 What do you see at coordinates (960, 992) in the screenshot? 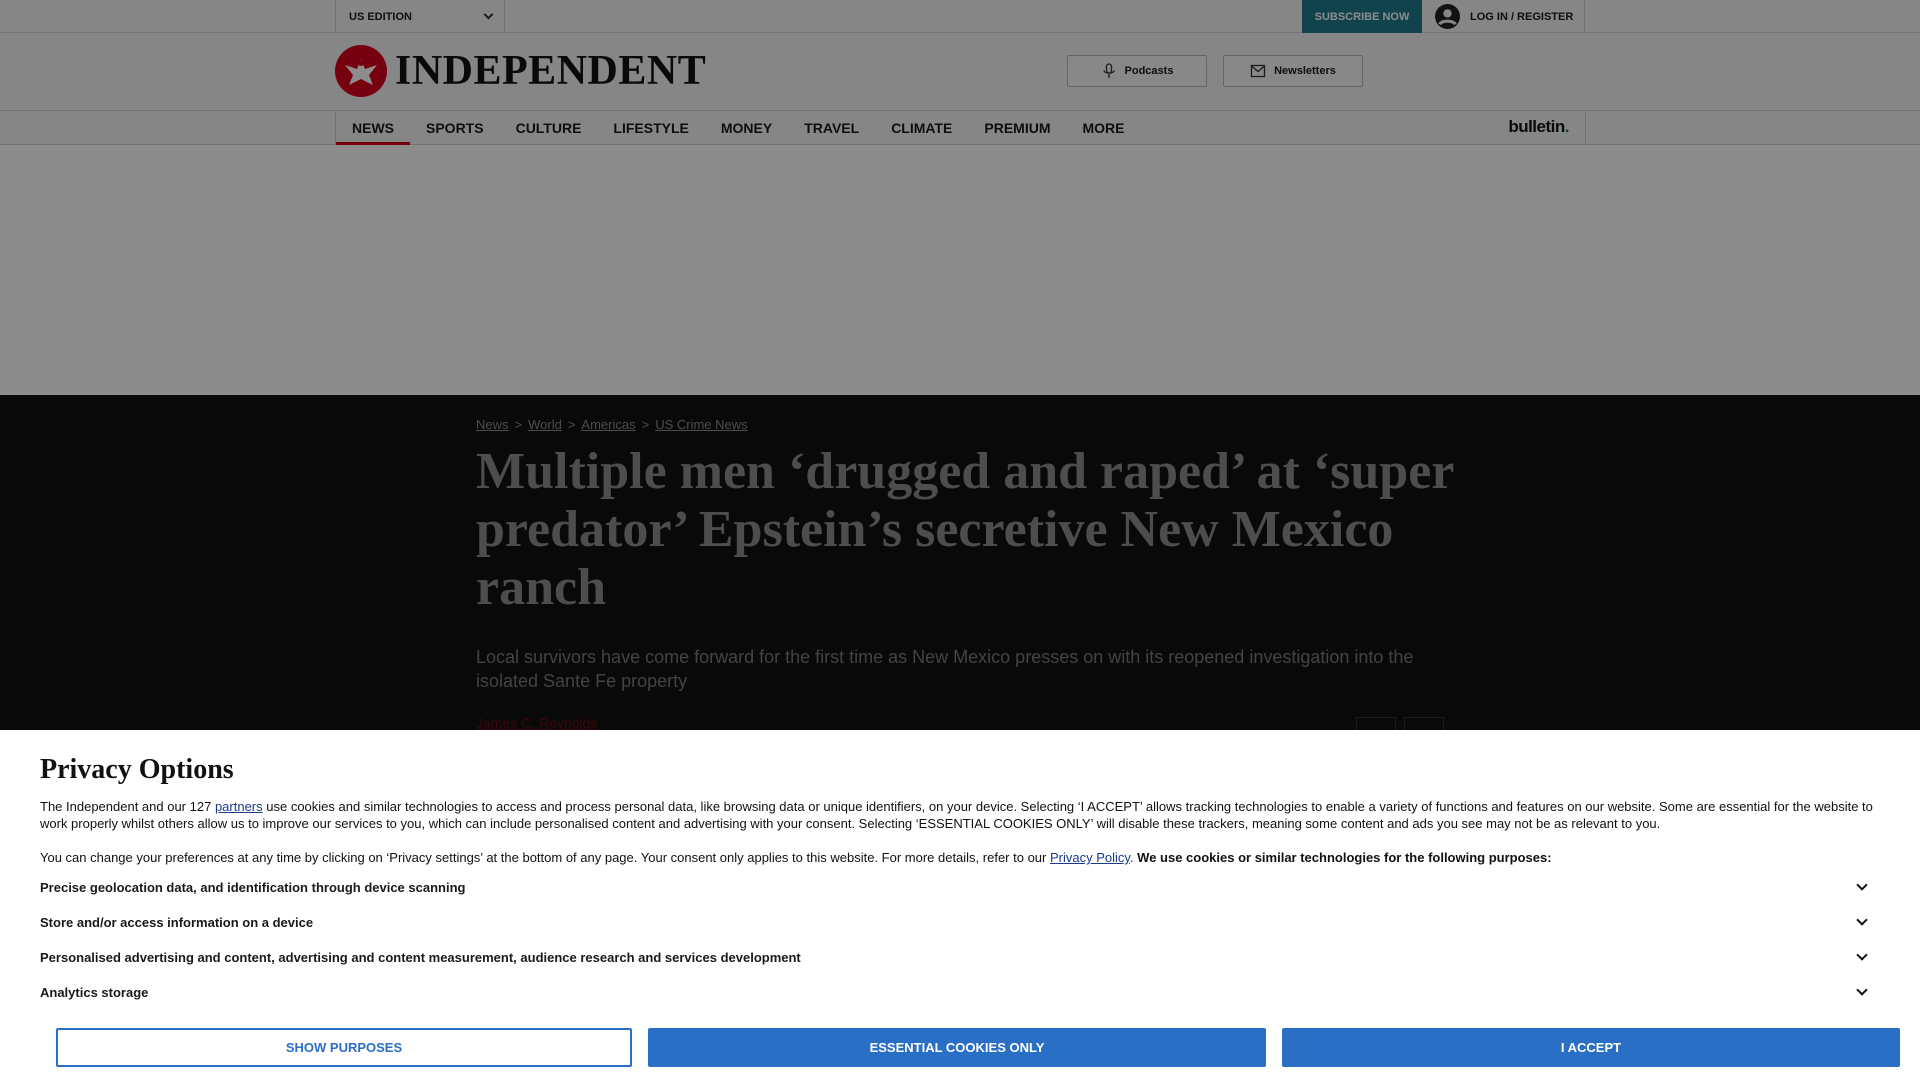
I see `purpose-analytics-storage: Analytics storage` at bounding box center [960, 992].